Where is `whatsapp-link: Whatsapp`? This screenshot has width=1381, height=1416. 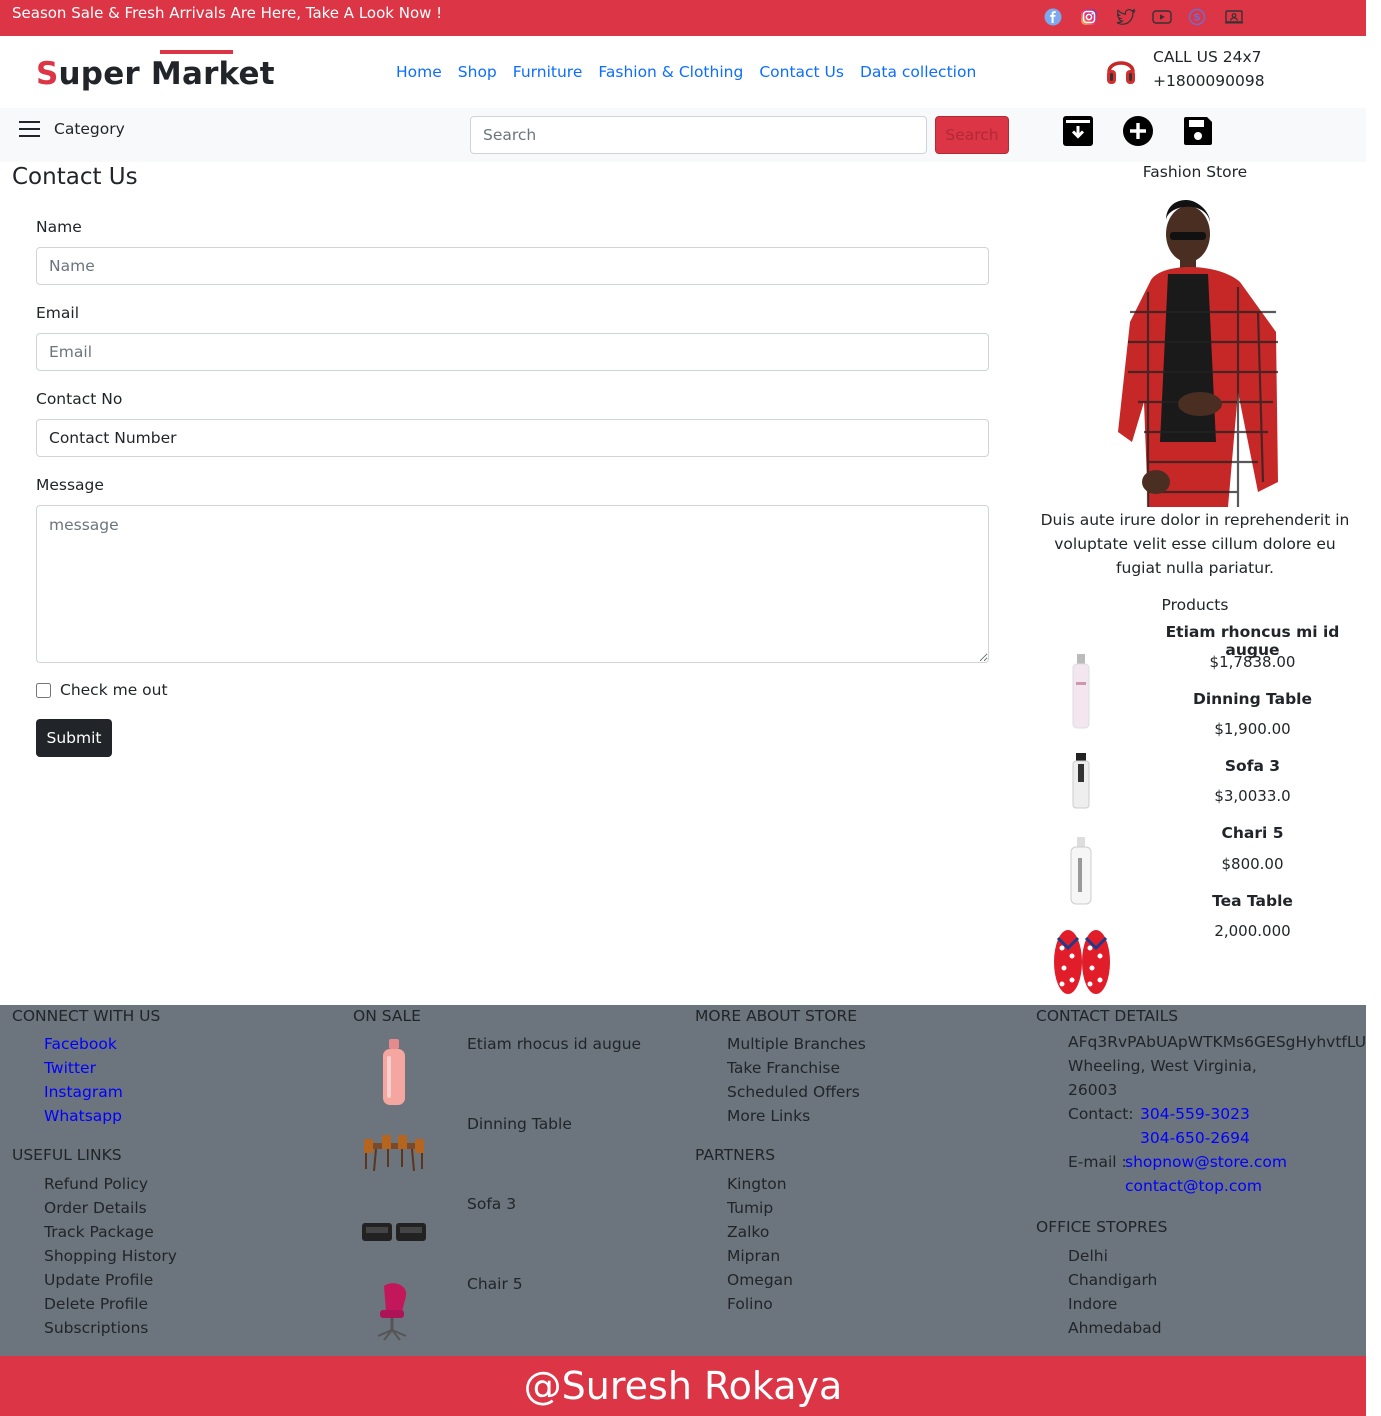 whatsapp-link: Whatsapp is located at coordinates (83, 1116).